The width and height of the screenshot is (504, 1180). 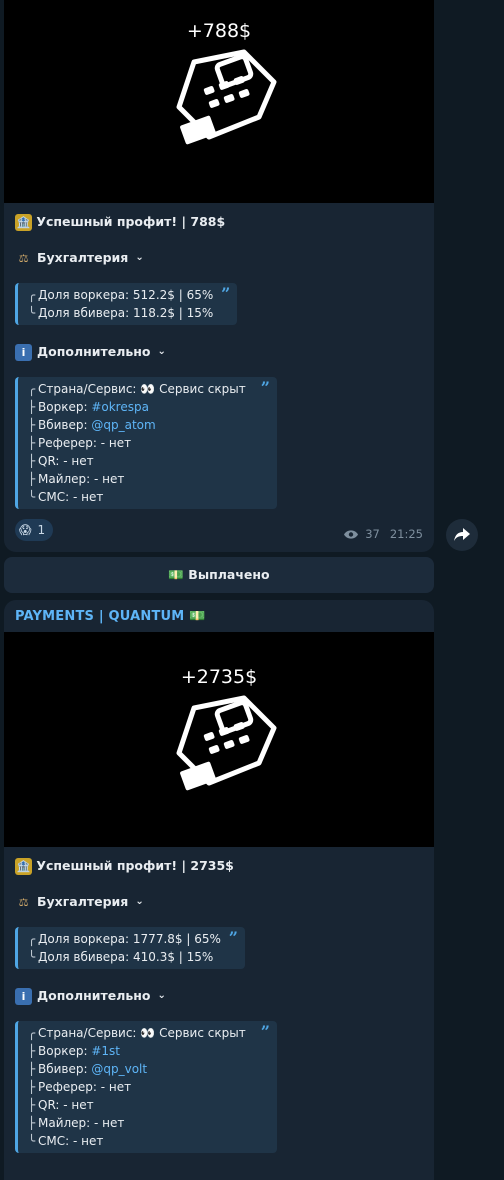 What do you see at coordinates (219, 31) in the screenshot?
I see `profit-amount: +788$` at bounding box center [219, 31].